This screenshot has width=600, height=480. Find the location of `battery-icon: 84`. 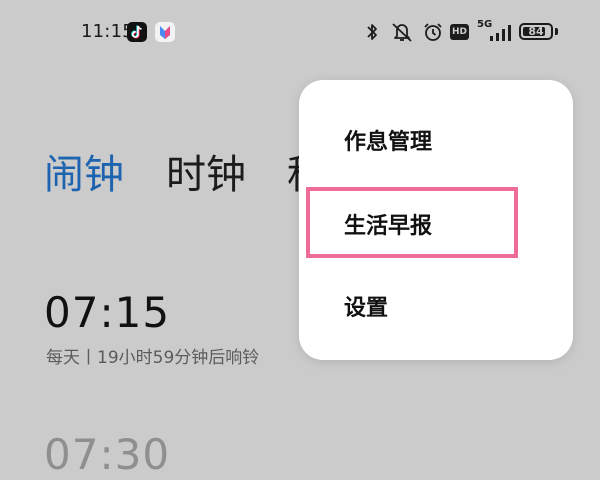

battery-icon: 84 is located at coordinates (536, 31).